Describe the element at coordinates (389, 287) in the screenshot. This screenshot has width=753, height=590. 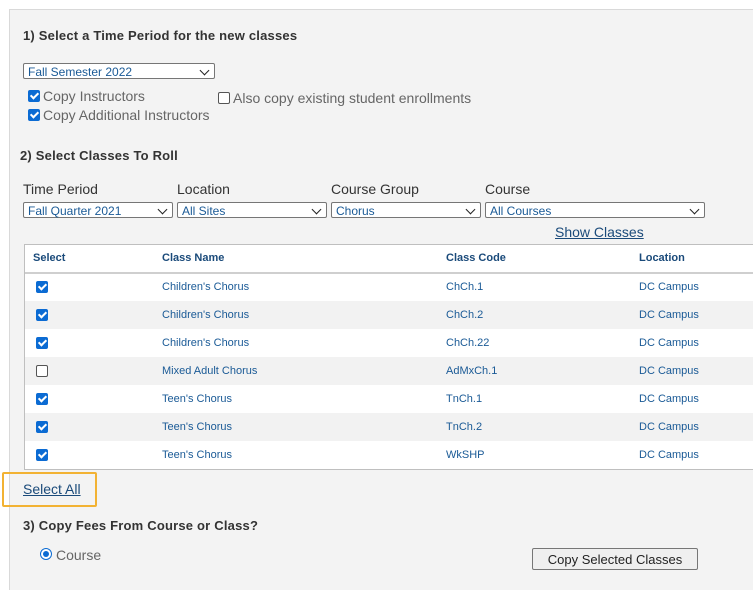
I see `table-row: Children's Chorus ChCh.1 DC Campus` at that location.